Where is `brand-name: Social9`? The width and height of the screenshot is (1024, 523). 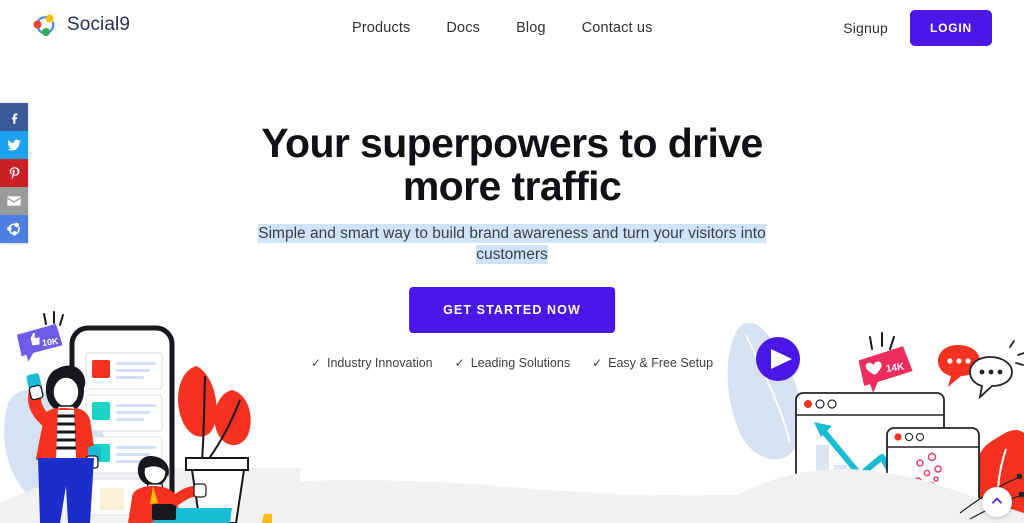
brand-name: Social9 is located at coordinates (99, 24).